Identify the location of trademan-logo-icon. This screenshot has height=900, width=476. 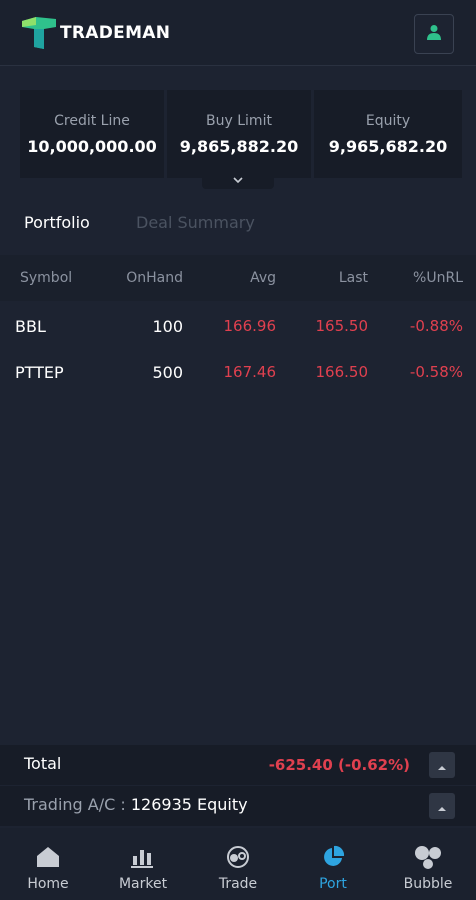
(39, 33).